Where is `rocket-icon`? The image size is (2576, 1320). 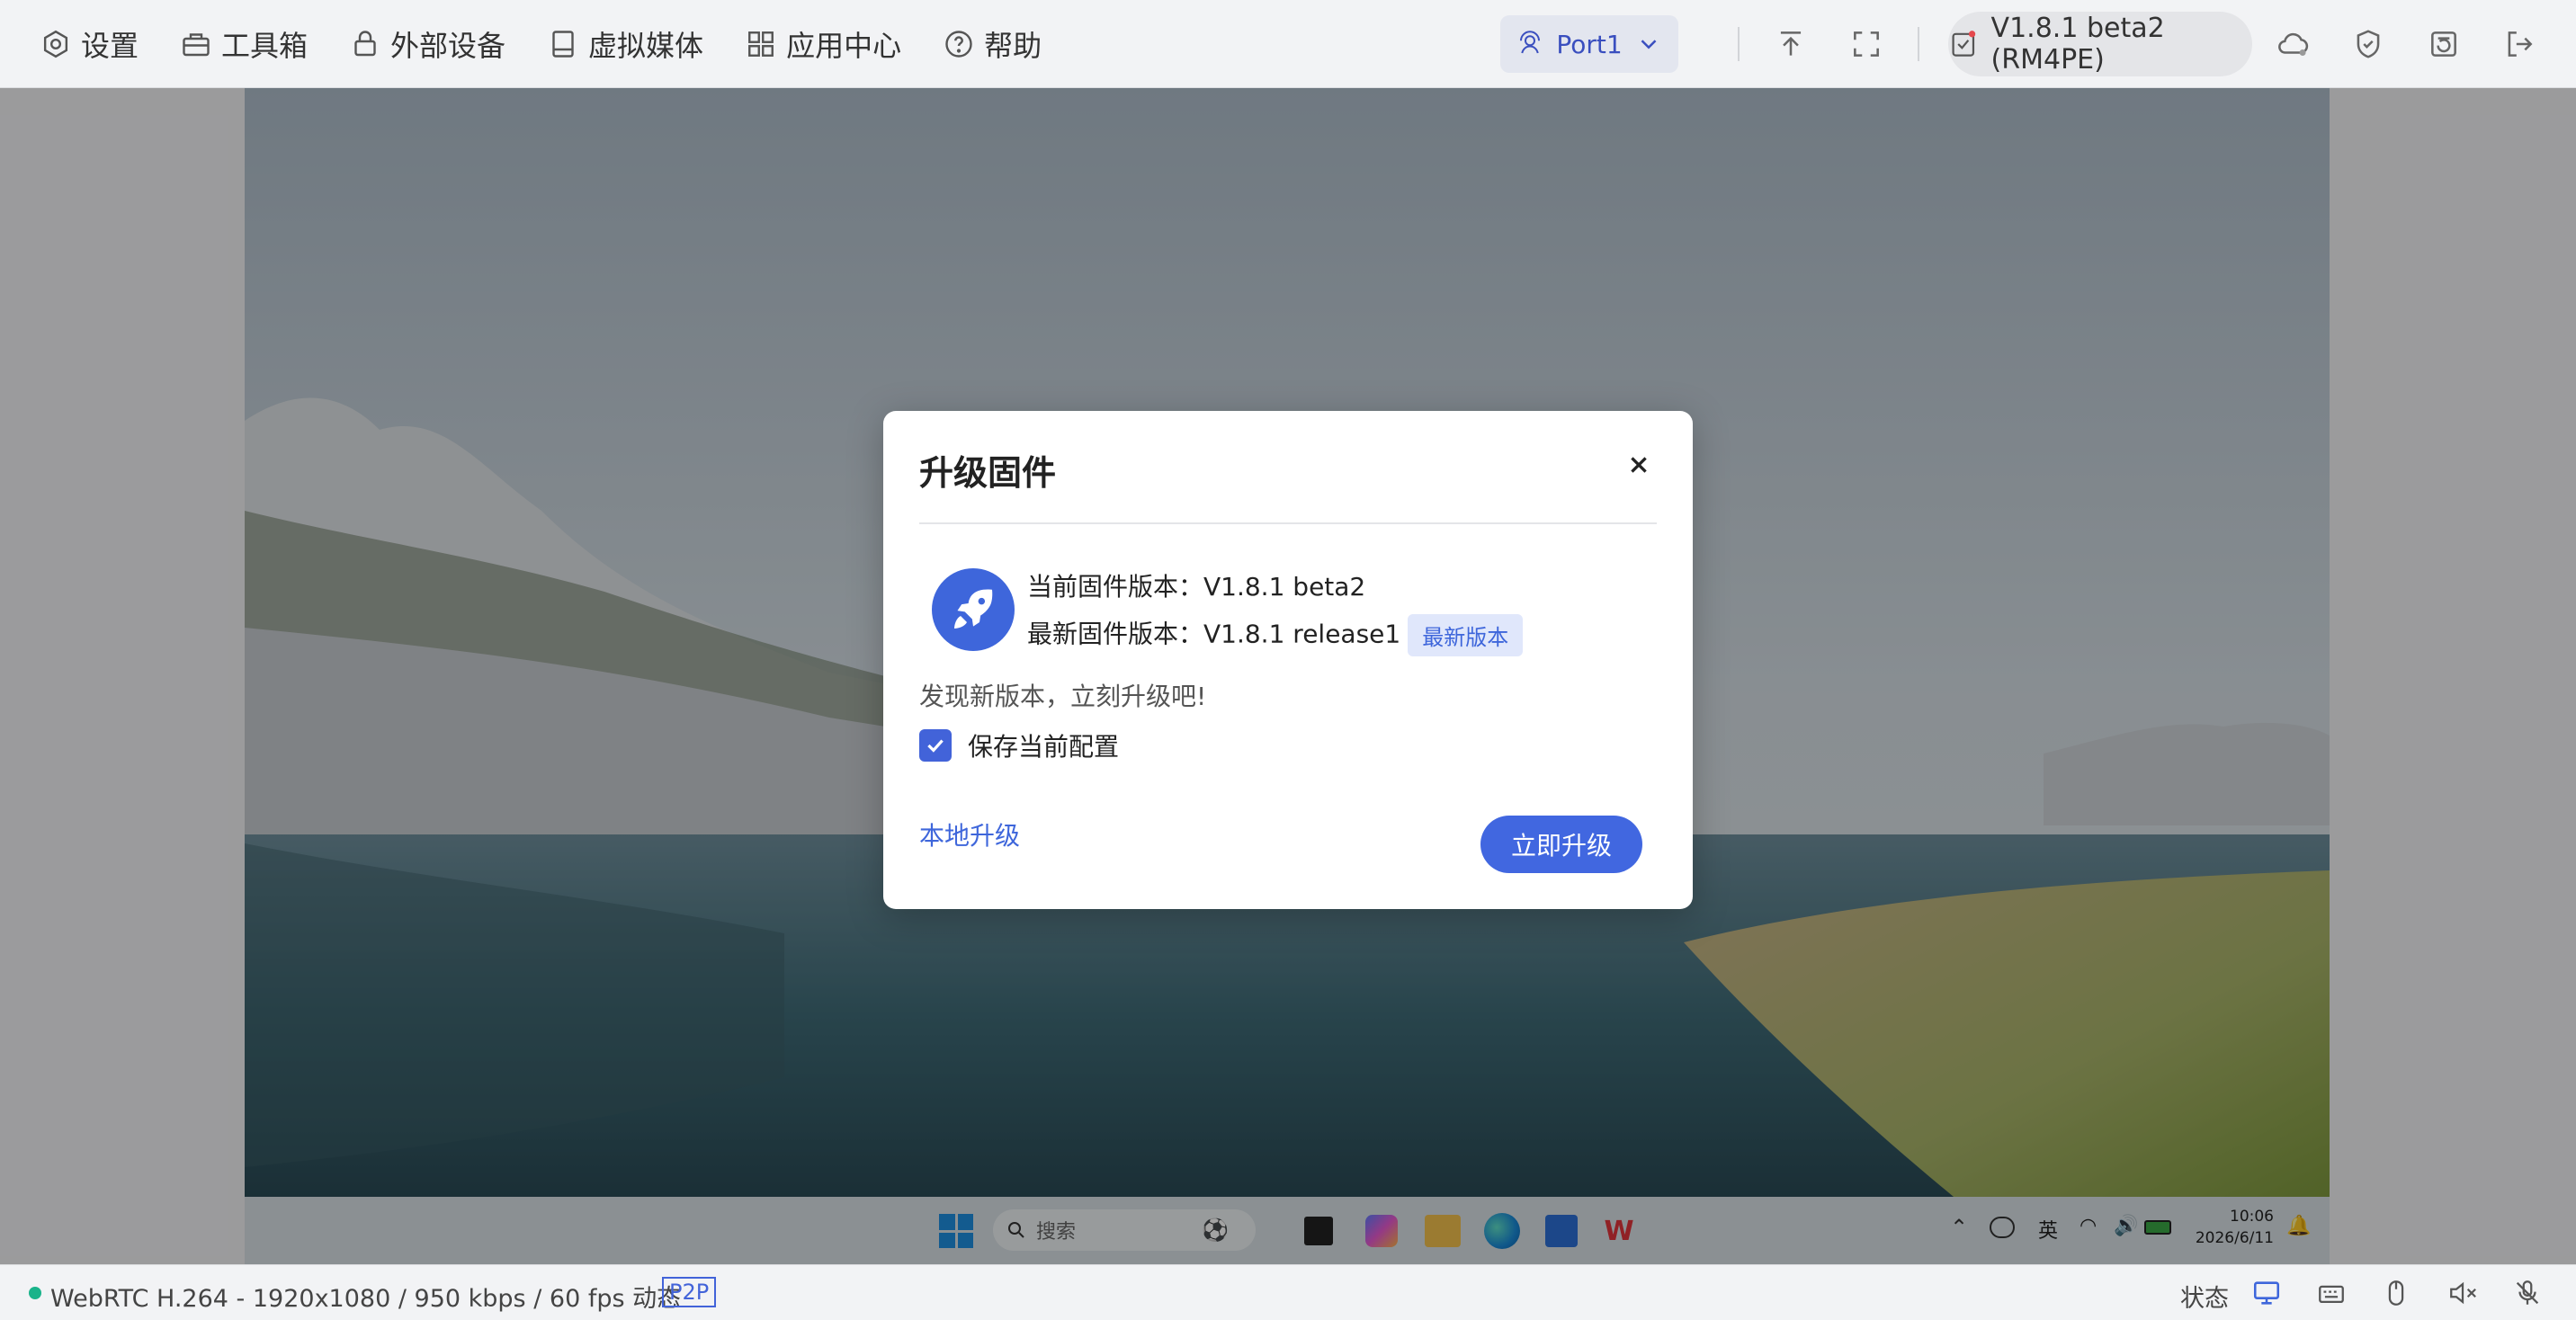
rocket-icon is located at coordinates (973, 609).